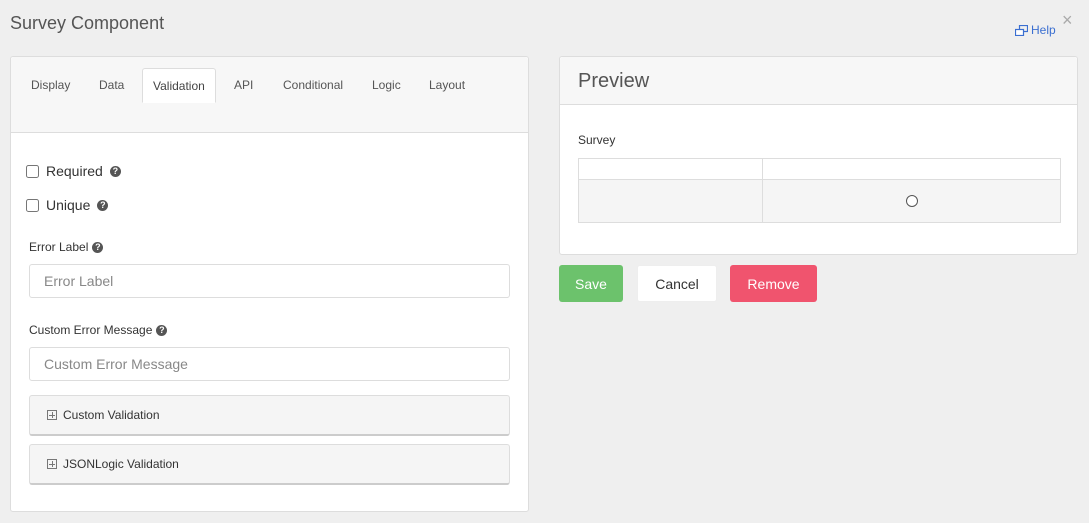 The image size is (1089, 523). What do you see at coordinates (50, 85) in the screenshot?
I see `tab-display: Display` at bounding box center [50, 85].